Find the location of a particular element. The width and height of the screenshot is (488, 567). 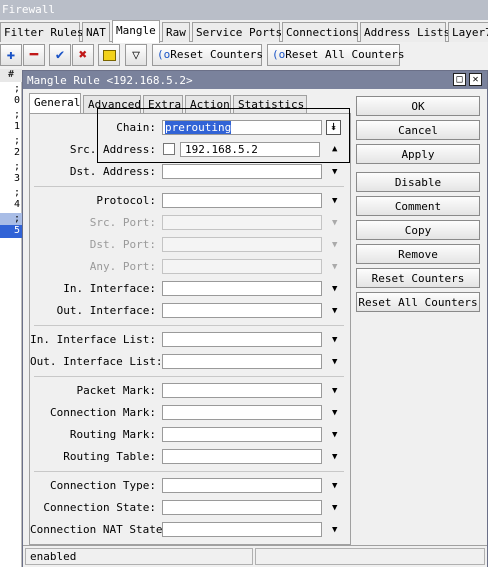

tab-nat: NAT is located at coordinates (96, 32).